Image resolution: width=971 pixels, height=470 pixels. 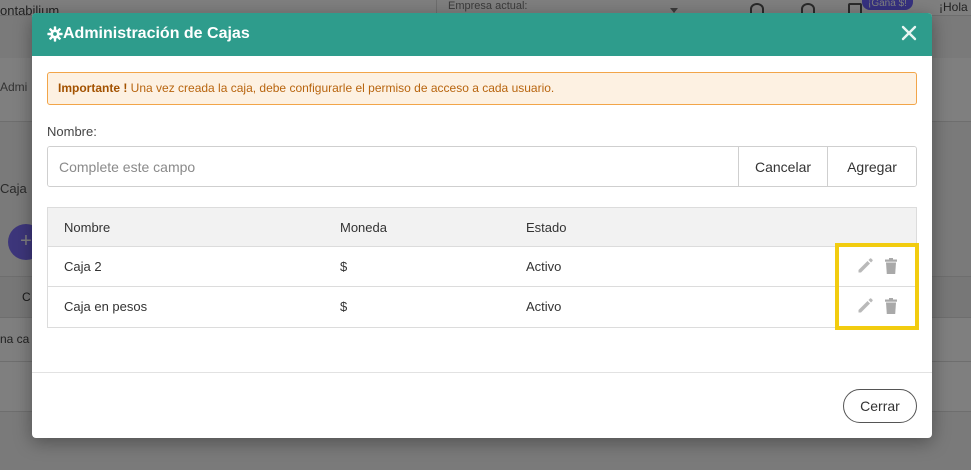 What do you see at coordinates (72, 131) in the screenshot?
I see `name-label: Nombre:` at bounding box center [72, 131].